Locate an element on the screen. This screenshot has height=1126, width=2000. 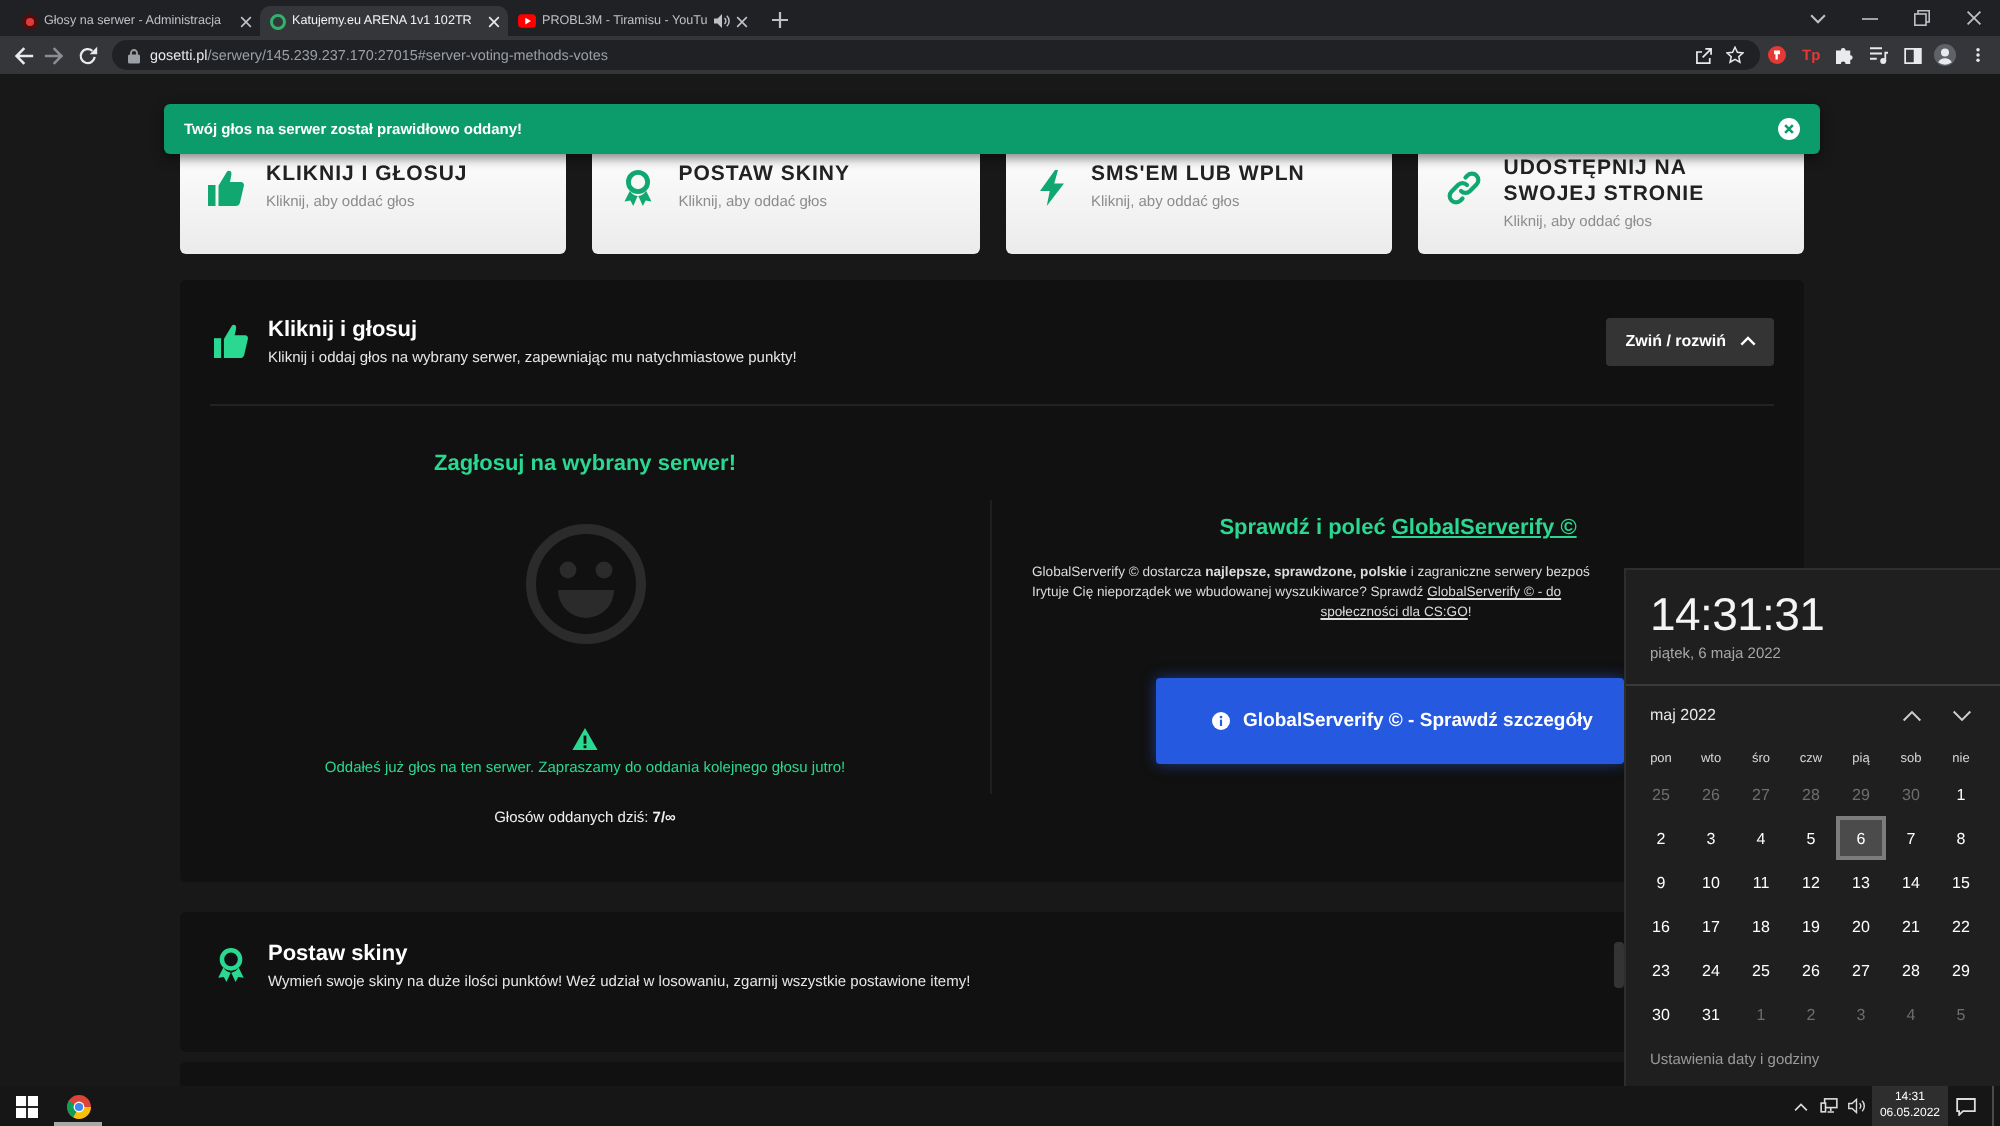
calendar-day: 6 is located at coordinates (1861, 838).